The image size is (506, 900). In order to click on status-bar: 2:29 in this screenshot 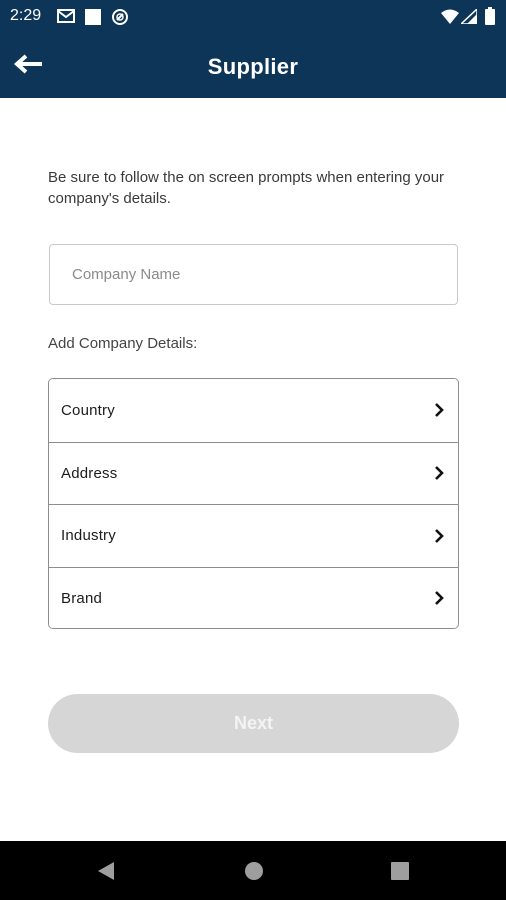, I will do `click(253, 17)`.